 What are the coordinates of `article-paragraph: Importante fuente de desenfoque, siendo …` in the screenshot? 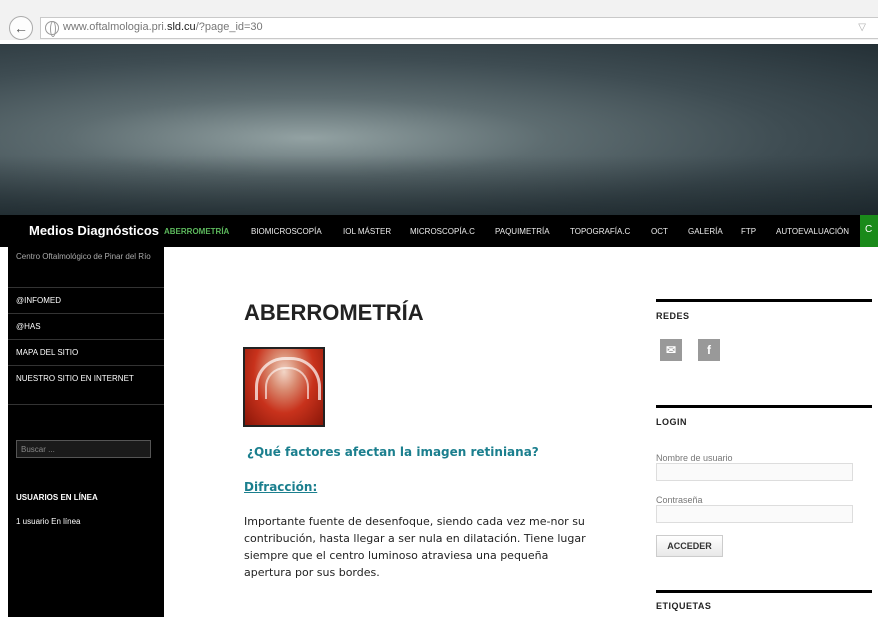 It's located at (415, 547).